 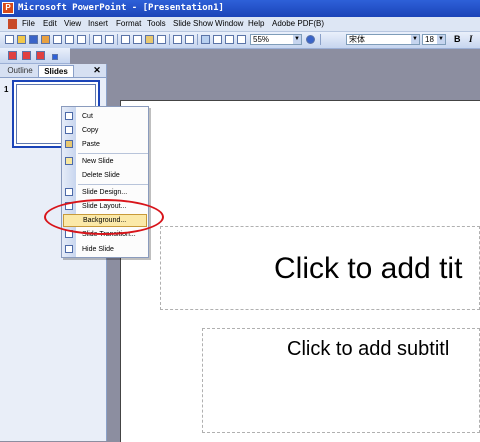 I want to click on menu-item-paste: Paste, so click(x=105, y=144).